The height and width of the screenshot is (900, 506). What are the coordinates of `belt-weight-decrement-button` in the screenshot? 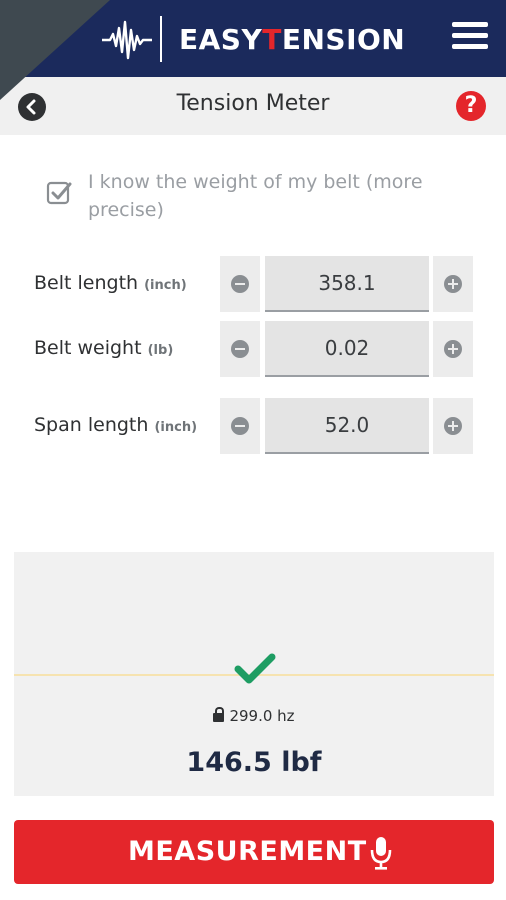 It's located at (240, 349).